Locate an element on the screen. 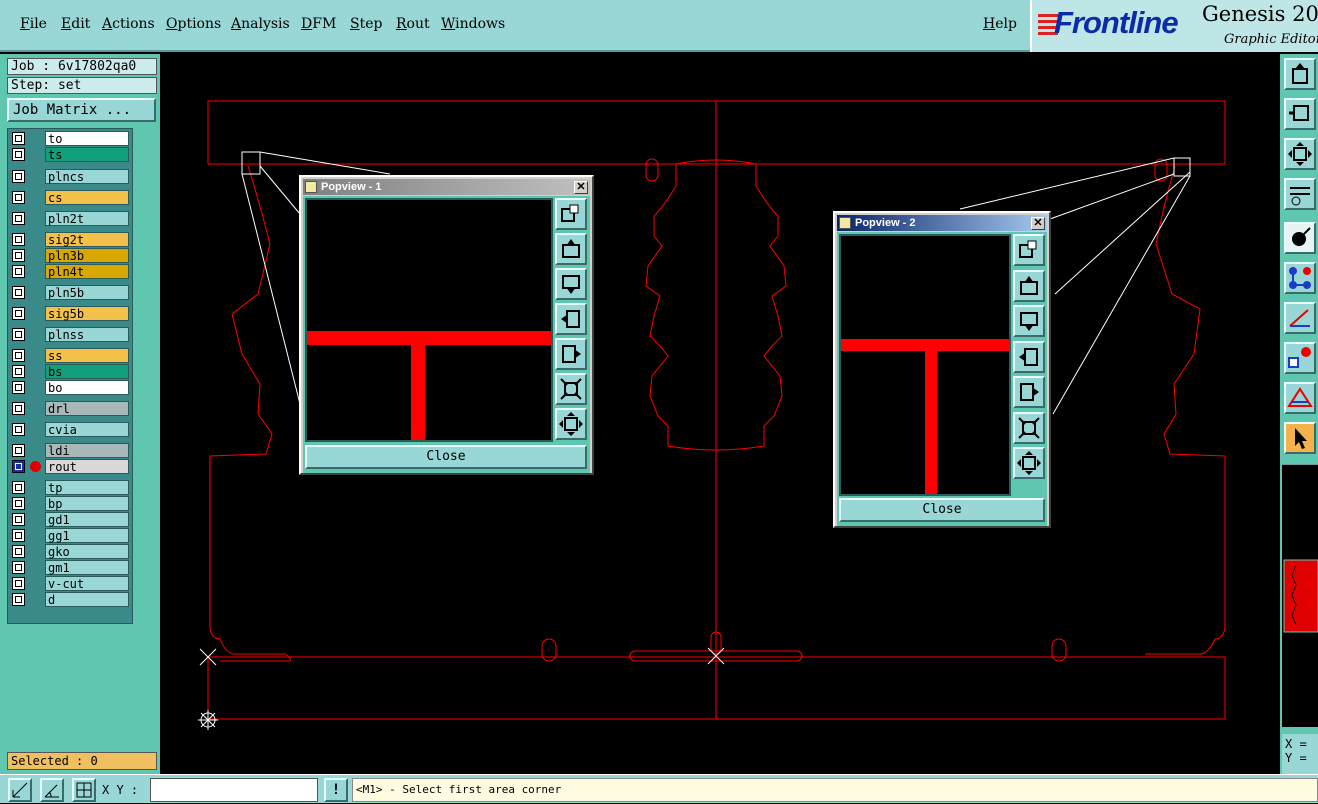 This screenshot has width=1318, height=804. popview-1-zoom-out-button is located at coordinates (571, 424).